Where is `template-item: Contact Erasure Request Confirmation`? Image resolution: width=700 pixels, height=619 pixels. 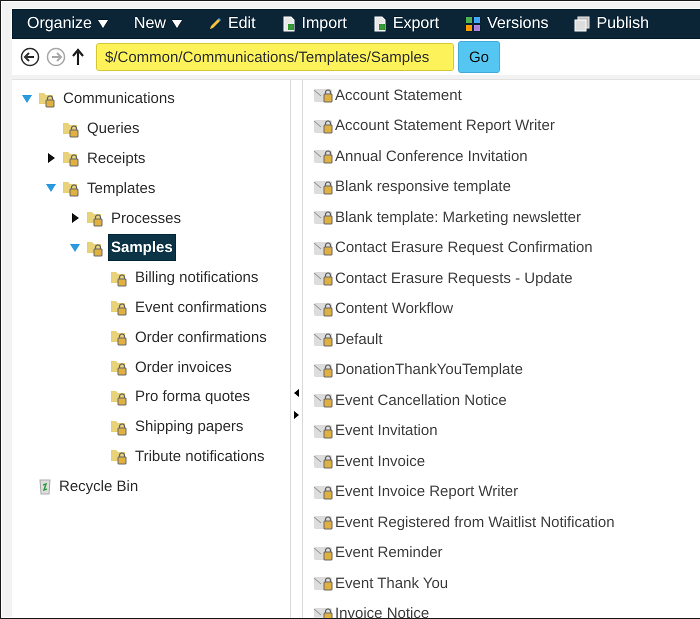 template-item: Contact Erasure Request Confirmation is located at coordinates (464, 247).